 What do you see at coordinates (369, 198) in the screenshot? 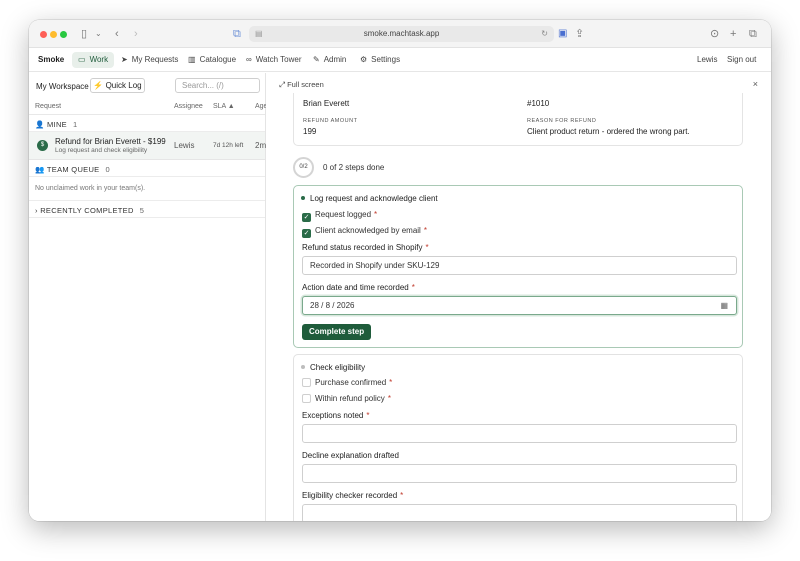
I see `step-title: Log request and acknowledge client` at bounding box center [369, 198].